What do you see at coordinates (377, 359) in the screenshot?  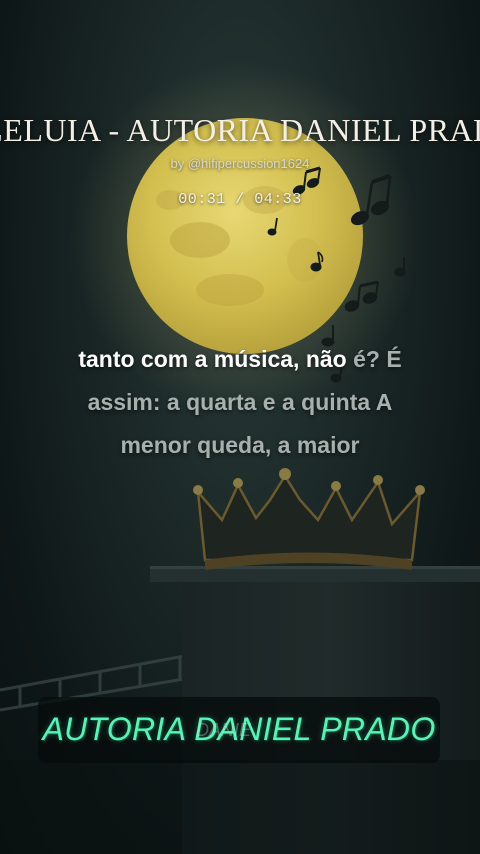 I see `lyric-upcoming: é? É` at bounding box center [377, 359].